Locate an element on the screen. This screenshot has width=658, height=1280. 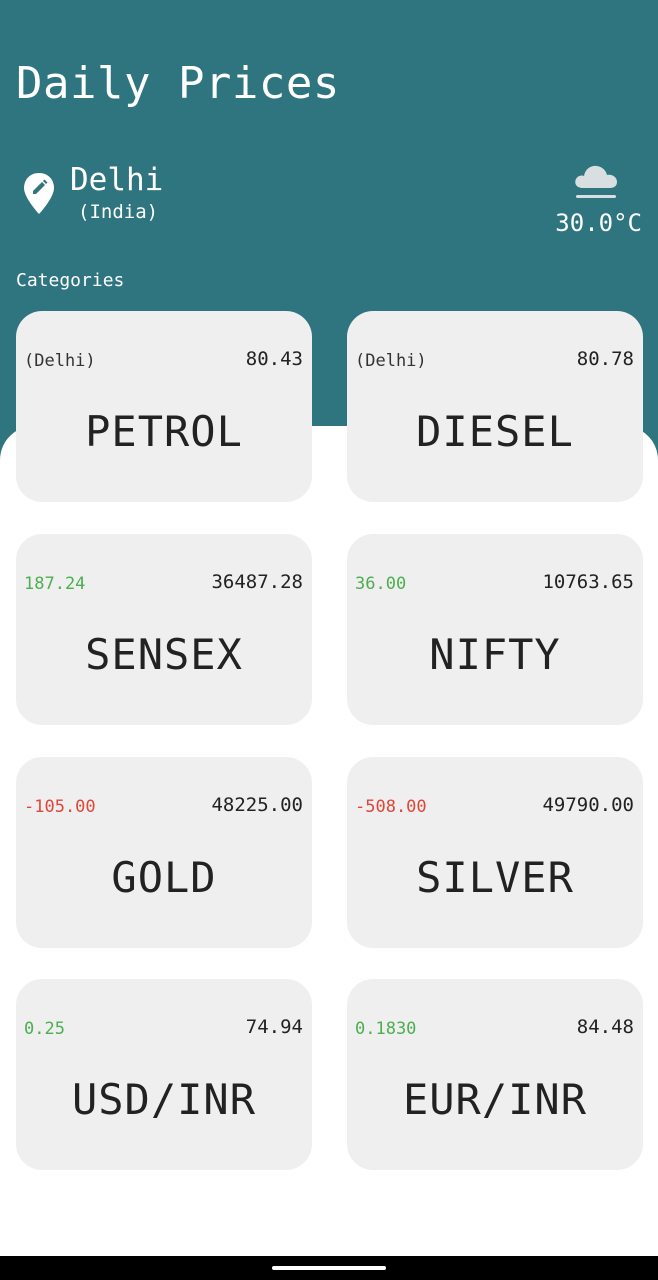
card-price: 80.43 is located at coordinates (274, 359).